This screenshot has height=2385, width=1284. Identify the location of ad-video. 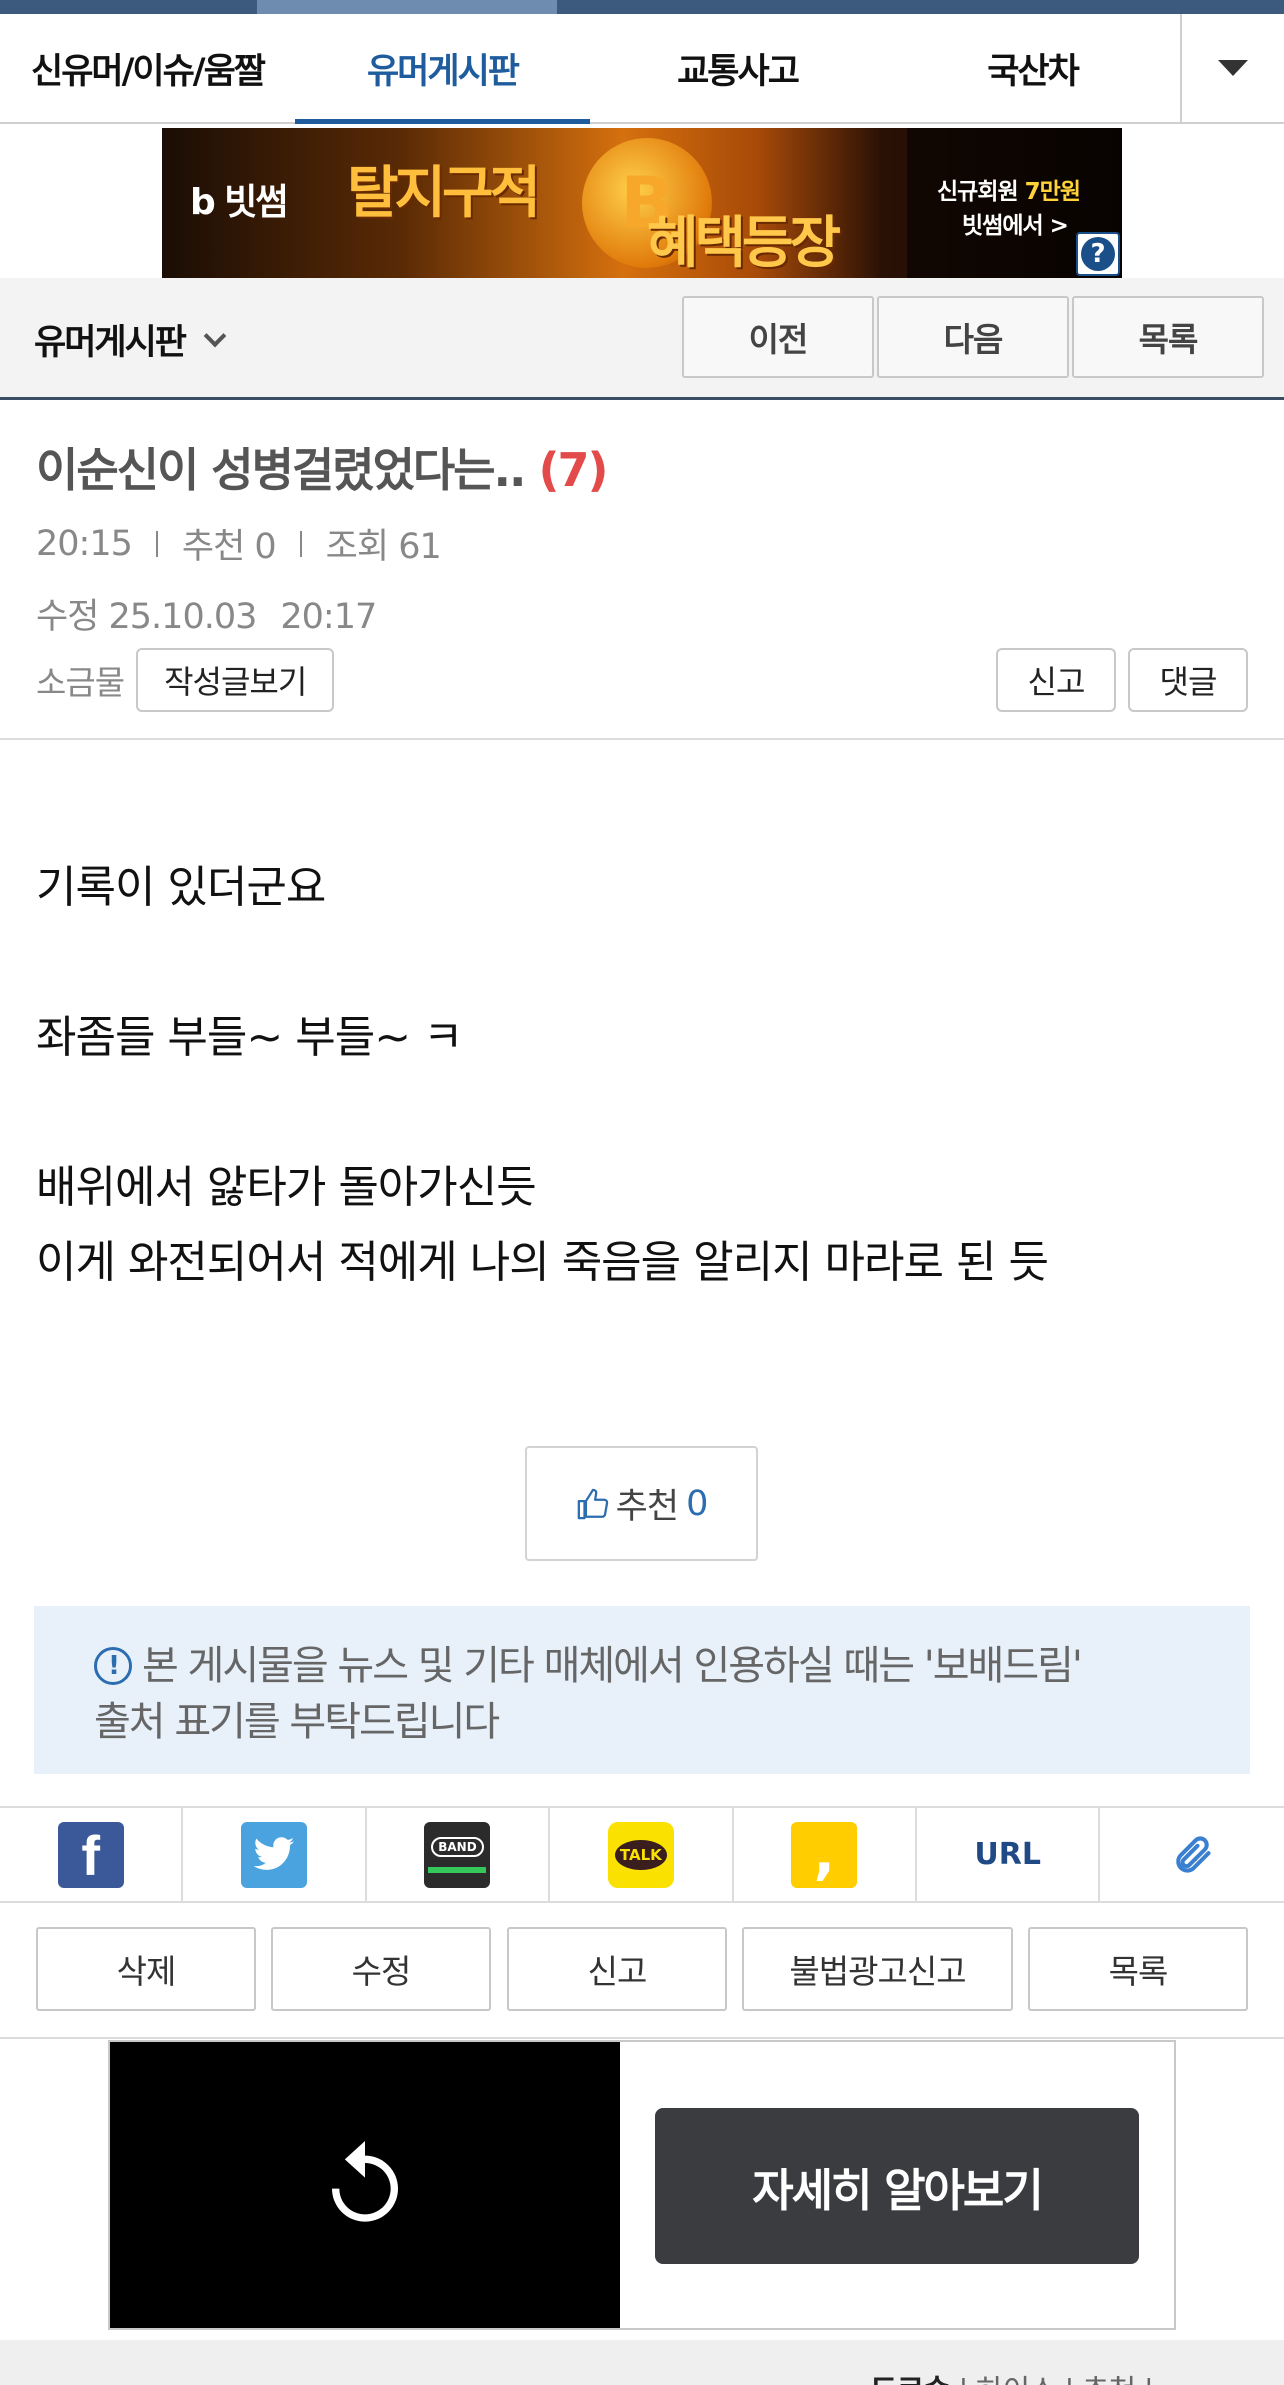
(365, 2185).